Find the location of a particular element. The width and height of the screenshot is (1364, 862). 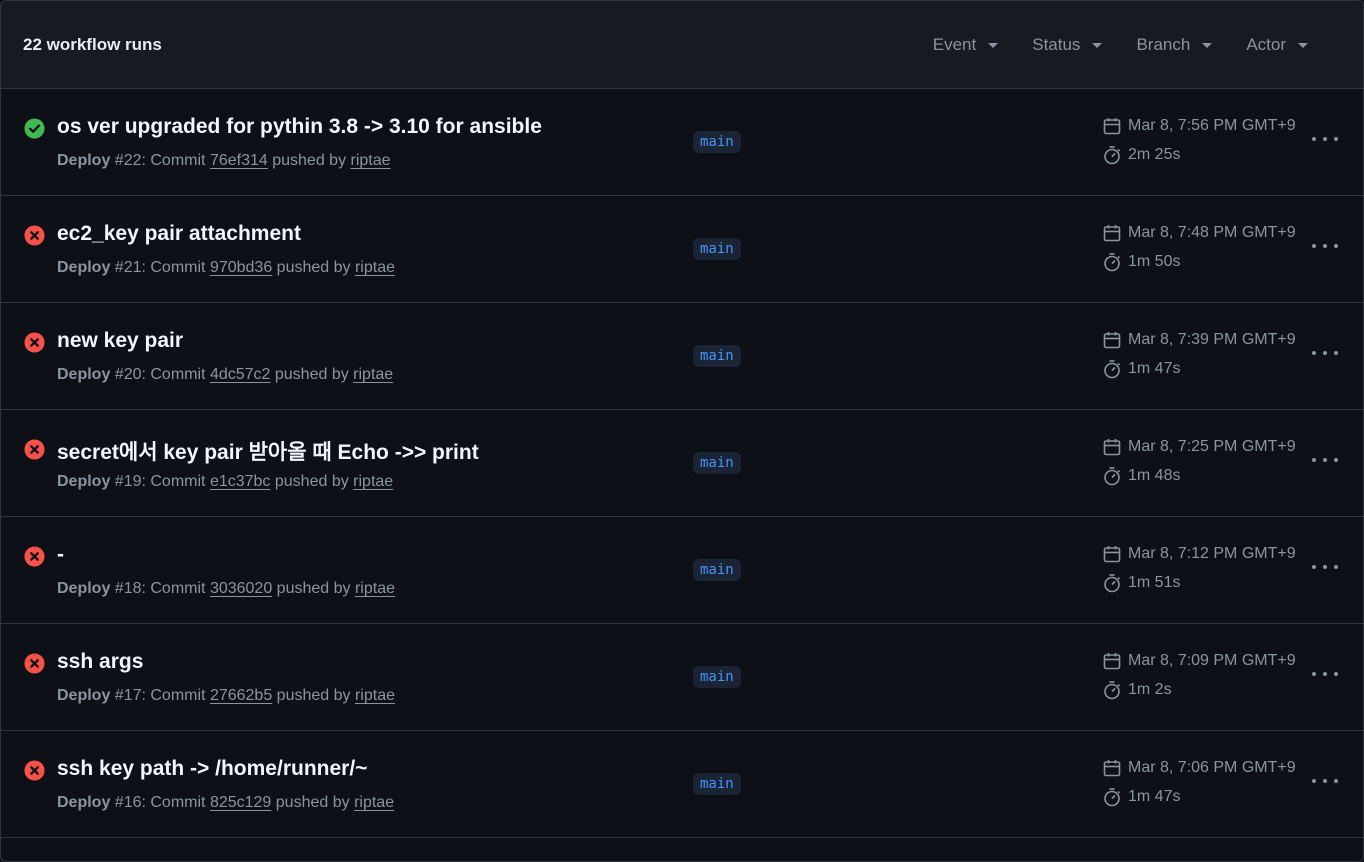

run-number-label: #20: Commit is located at coordinates (160, 374).